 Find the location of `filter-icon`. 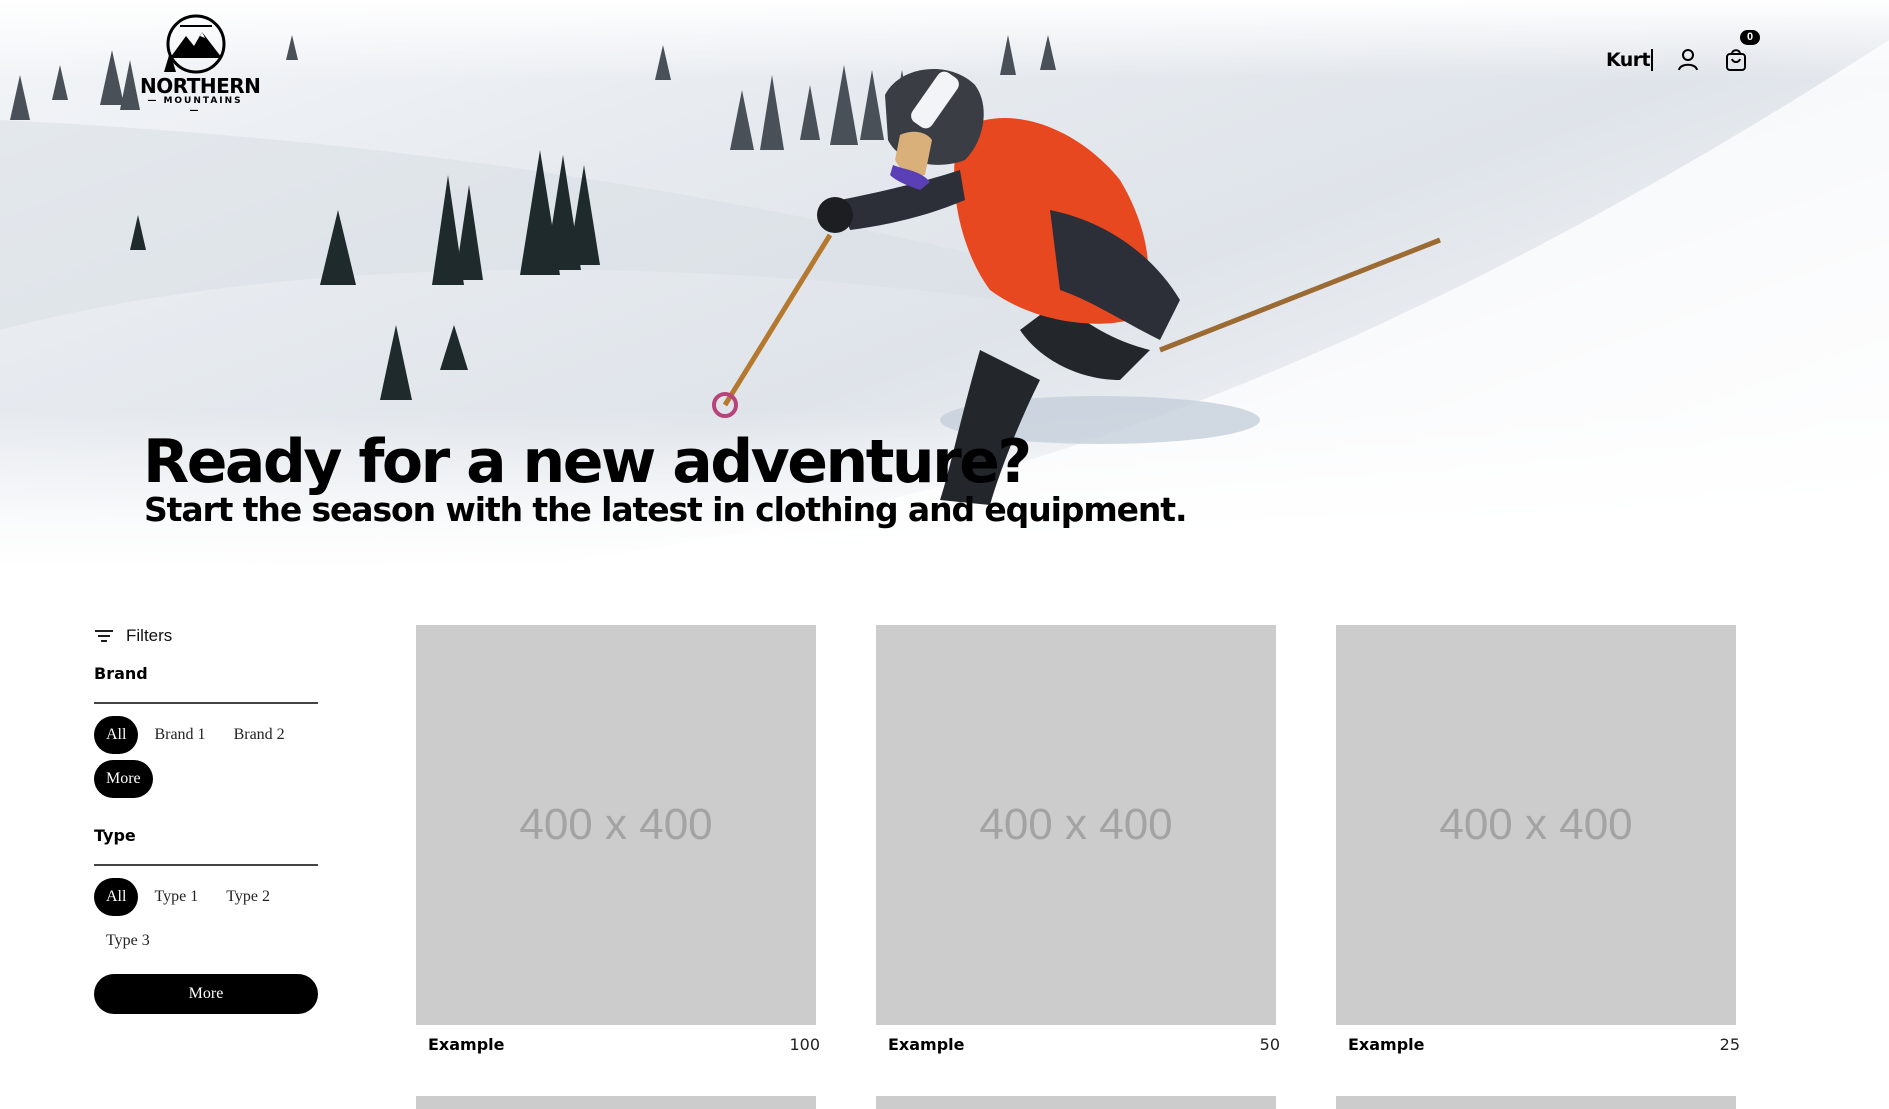

filter-icon is located at coordinates (104, 636).